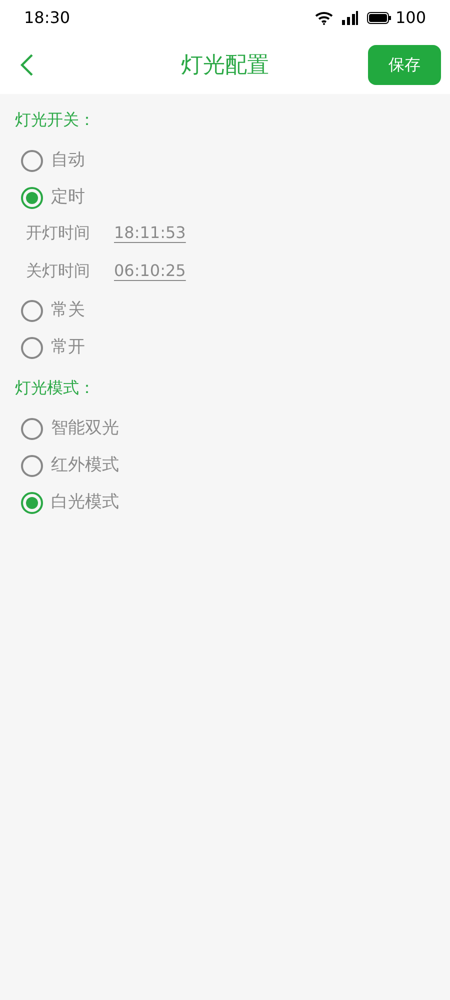 The width and height of the screenshot is (450, 1000). I want to click on time-label: 开灯时间, so click(58, 233).